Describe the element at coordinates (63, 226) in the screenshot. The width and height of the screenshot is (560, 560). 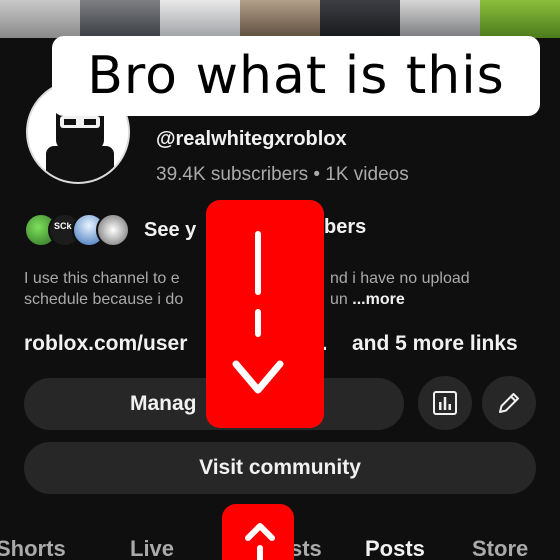
I see `member-avatar-label: SCk` at that location.